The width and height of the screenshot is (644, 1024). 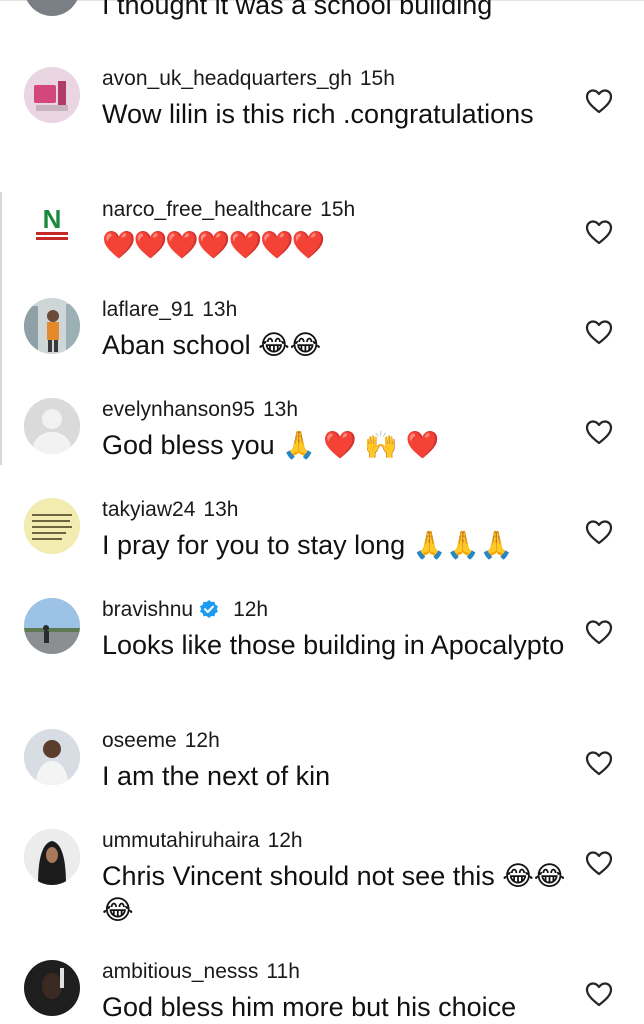 What do you see at coordinates (227, 78) in the screenshot?
I see `username: avon_uk_headquarters_gh` at bounding box center [227, 78].